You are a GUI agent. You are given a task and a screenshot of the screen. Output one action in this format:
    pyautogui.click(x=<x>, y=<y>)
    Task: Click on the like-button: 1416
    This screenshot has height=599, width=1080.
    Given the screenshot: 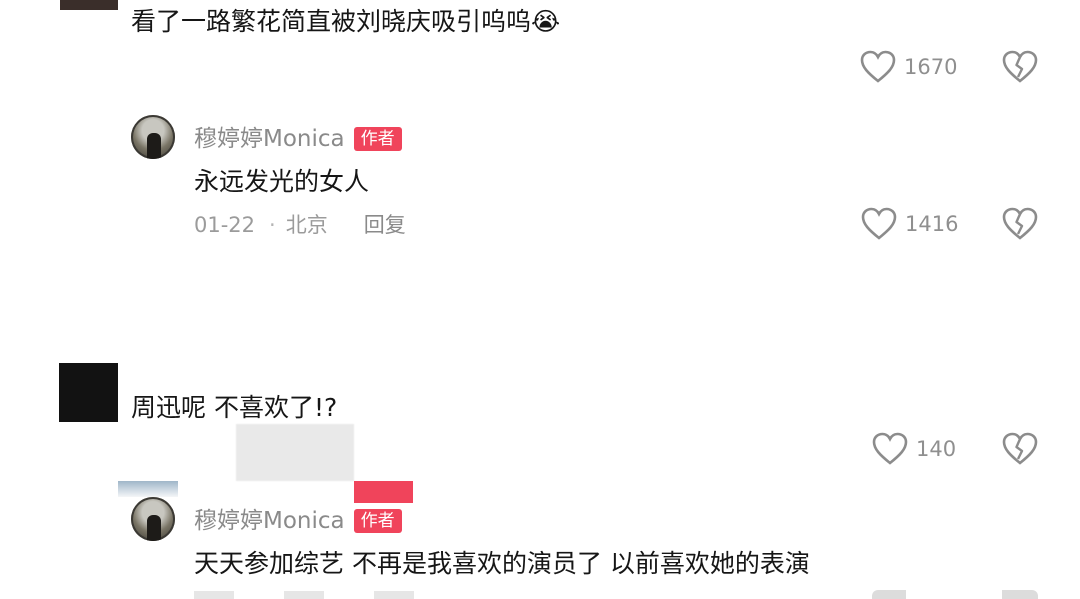 What is the action you would take?
    pyautogui.click(x=909, y=224)
    